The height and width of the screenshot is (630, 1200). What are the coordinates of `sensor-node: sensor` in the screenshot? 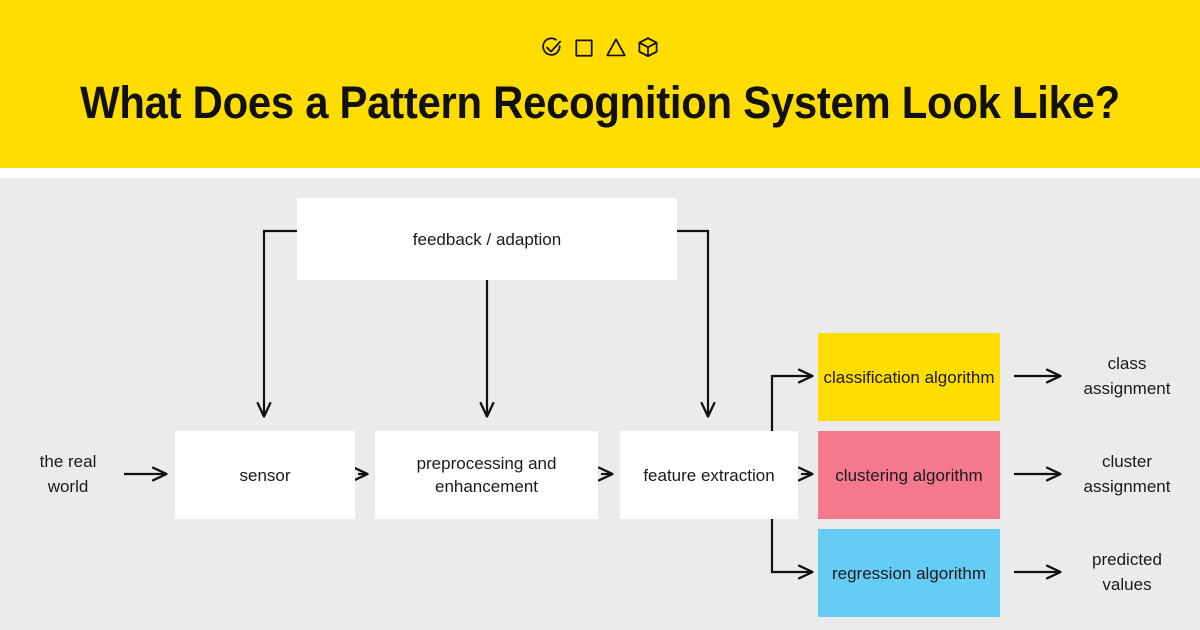 It's located at (265, 475).